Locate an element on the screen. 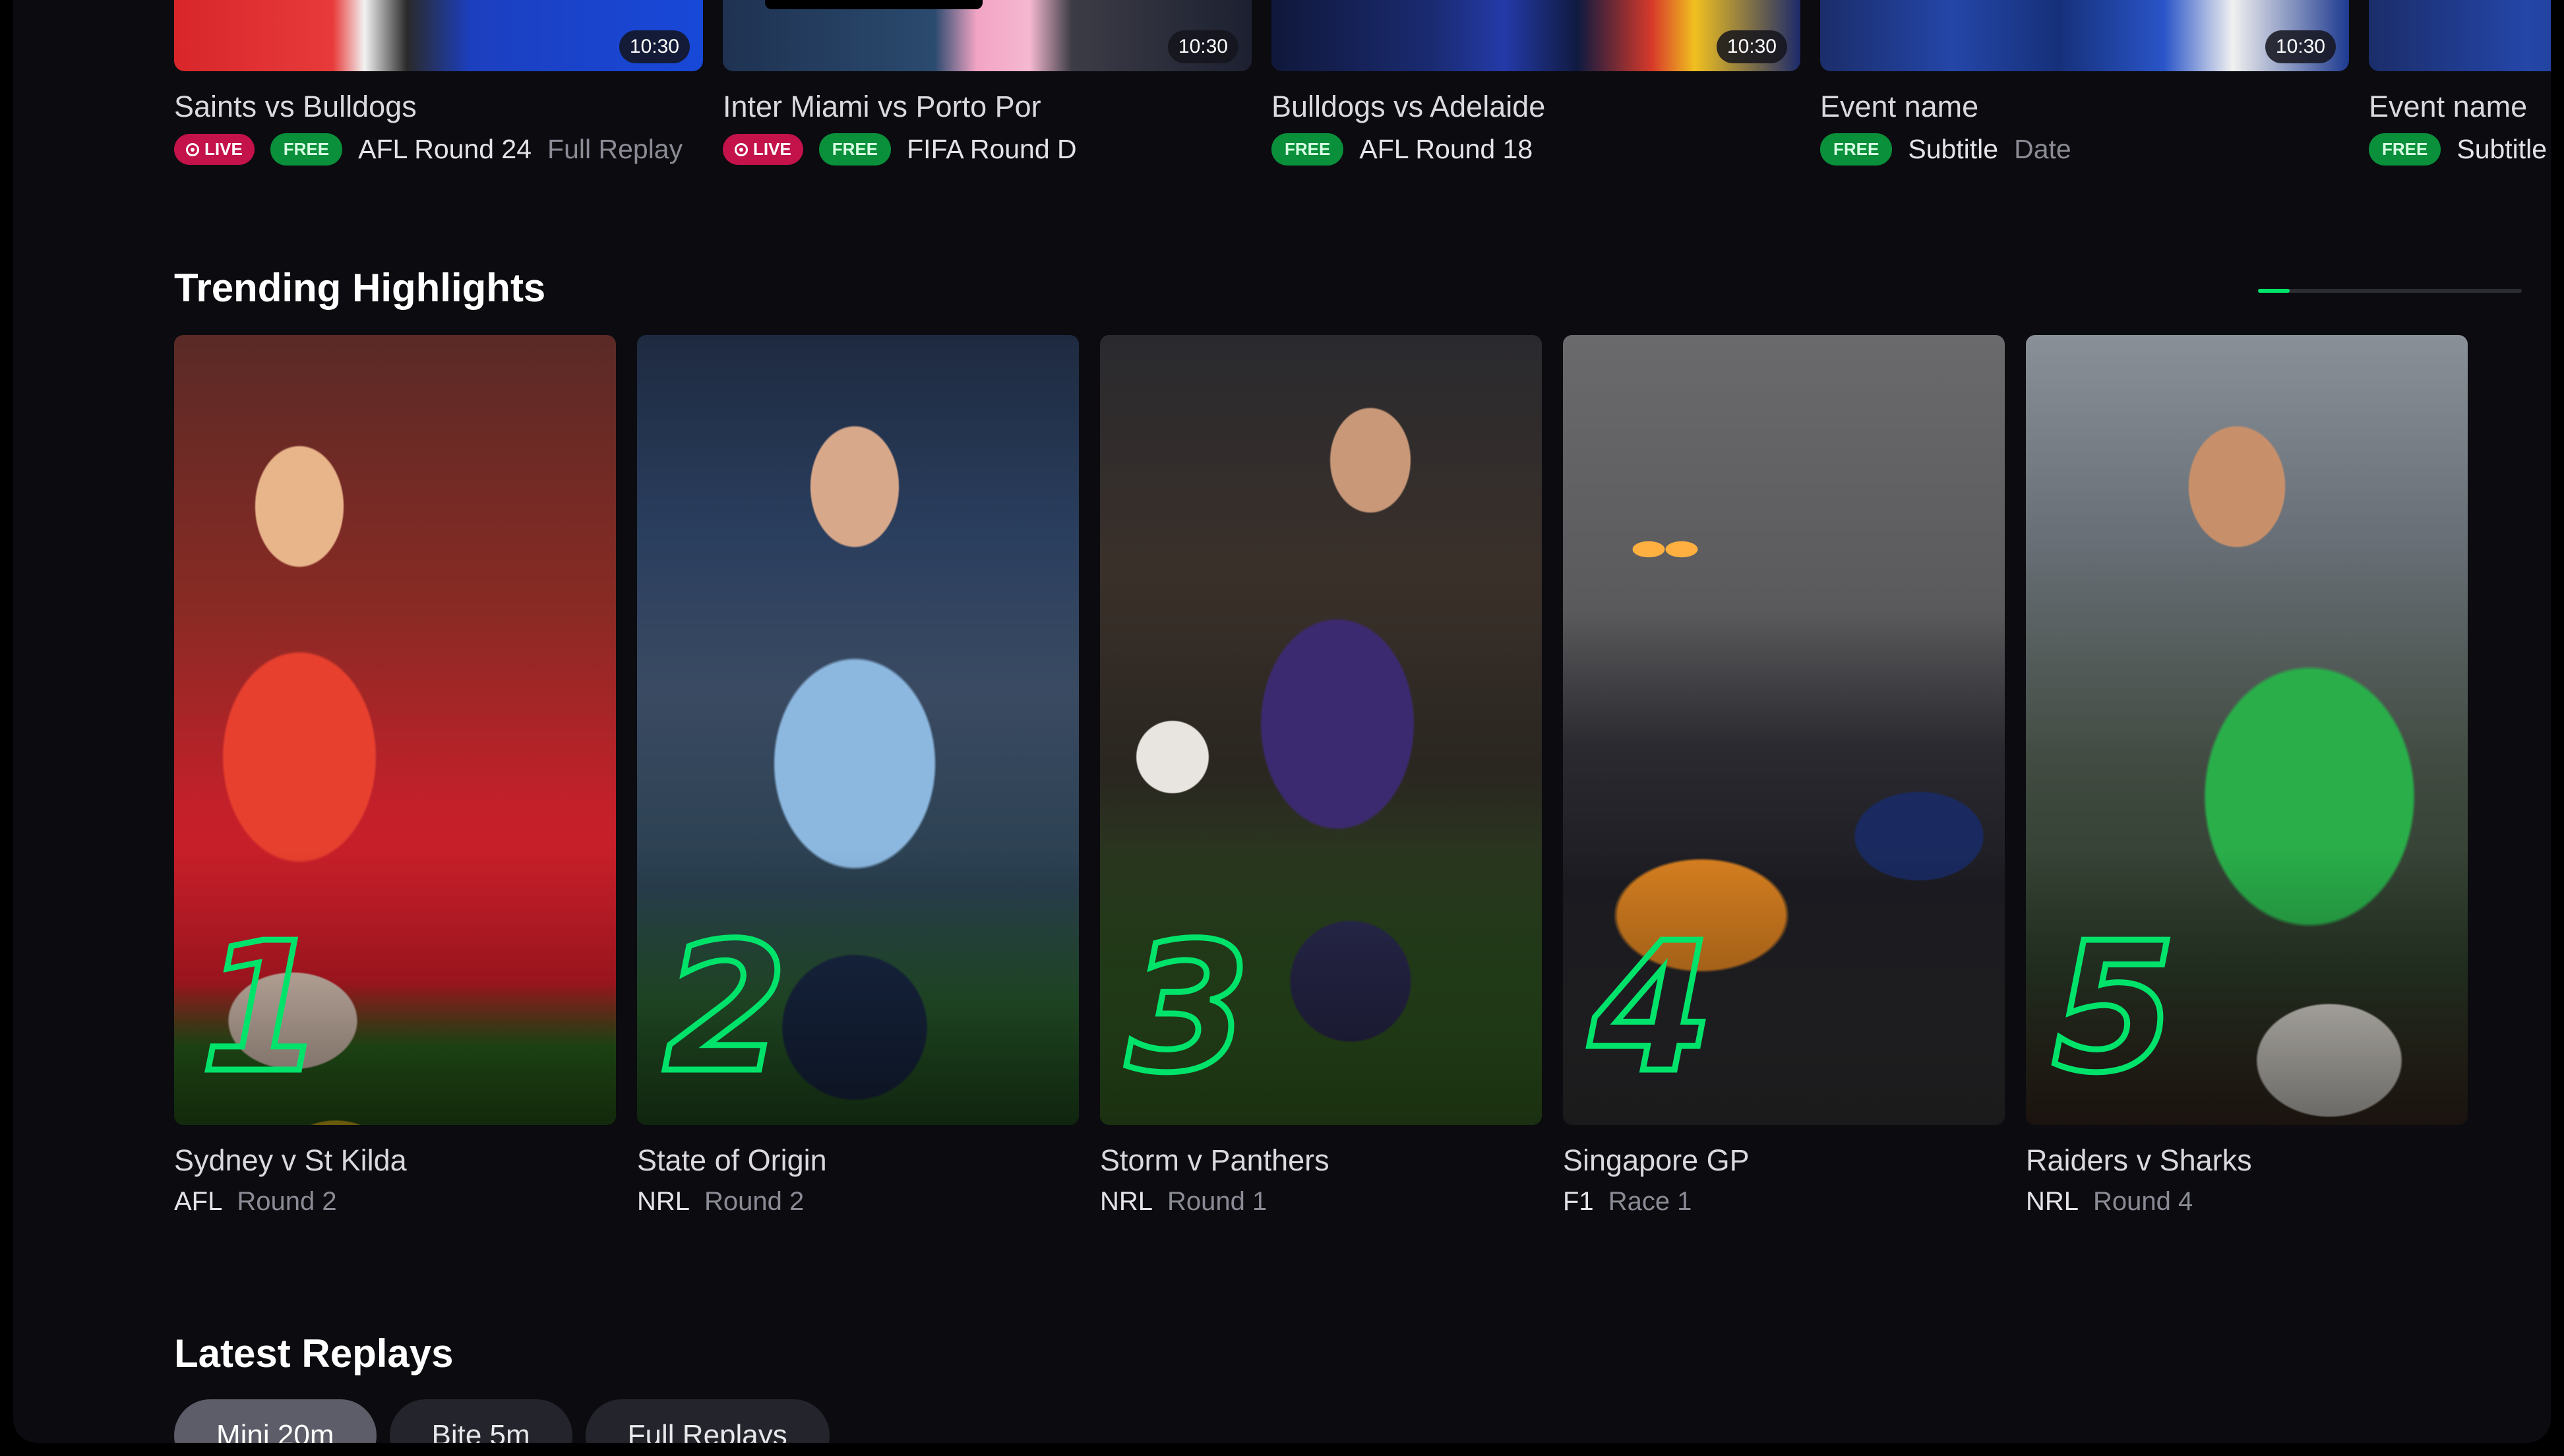 This screenshot has width=2564, height=1456. highlight-thumbnail: 4 is located at coordinates (1784, 730).